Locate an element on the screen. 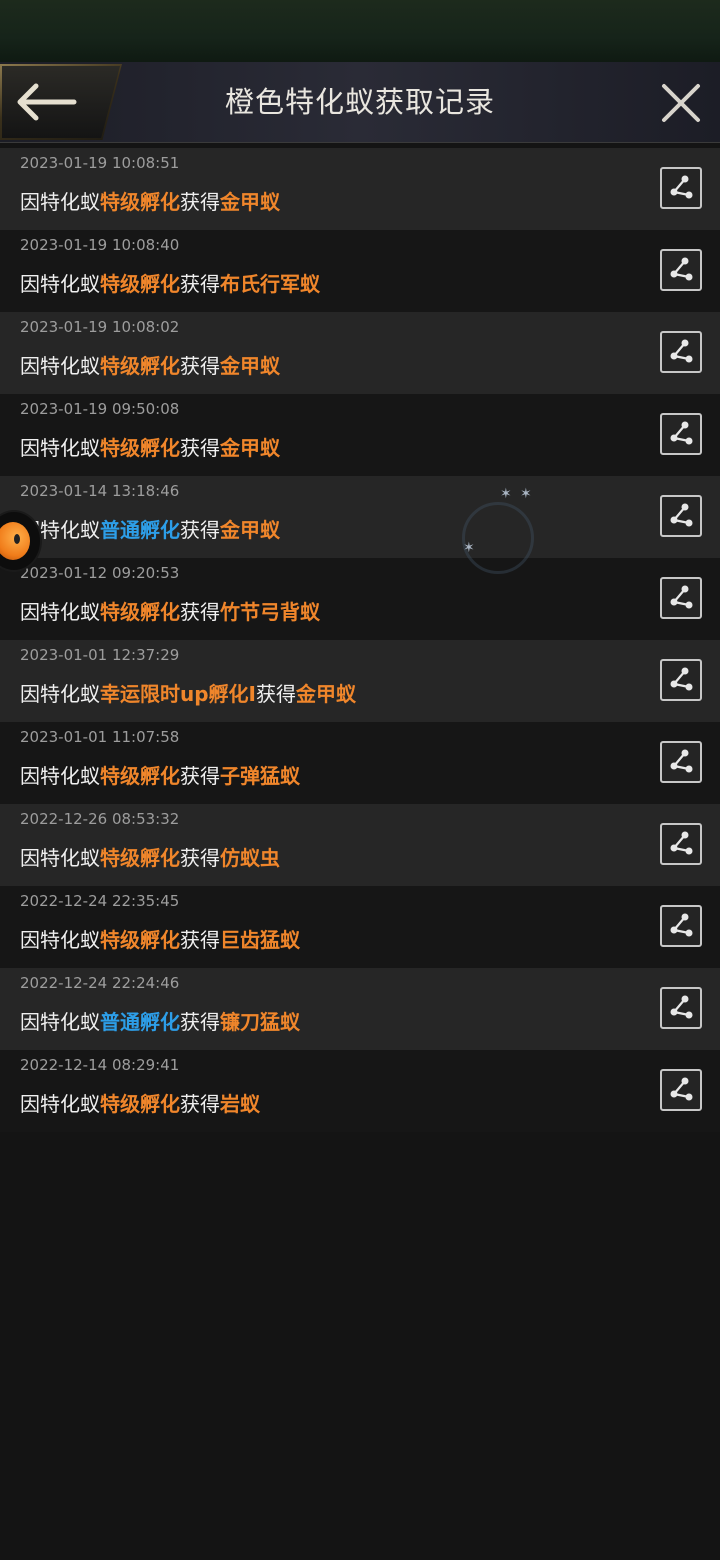  record-time: 2023-01-01 12:37:29 is located at coordinates (100, 655).